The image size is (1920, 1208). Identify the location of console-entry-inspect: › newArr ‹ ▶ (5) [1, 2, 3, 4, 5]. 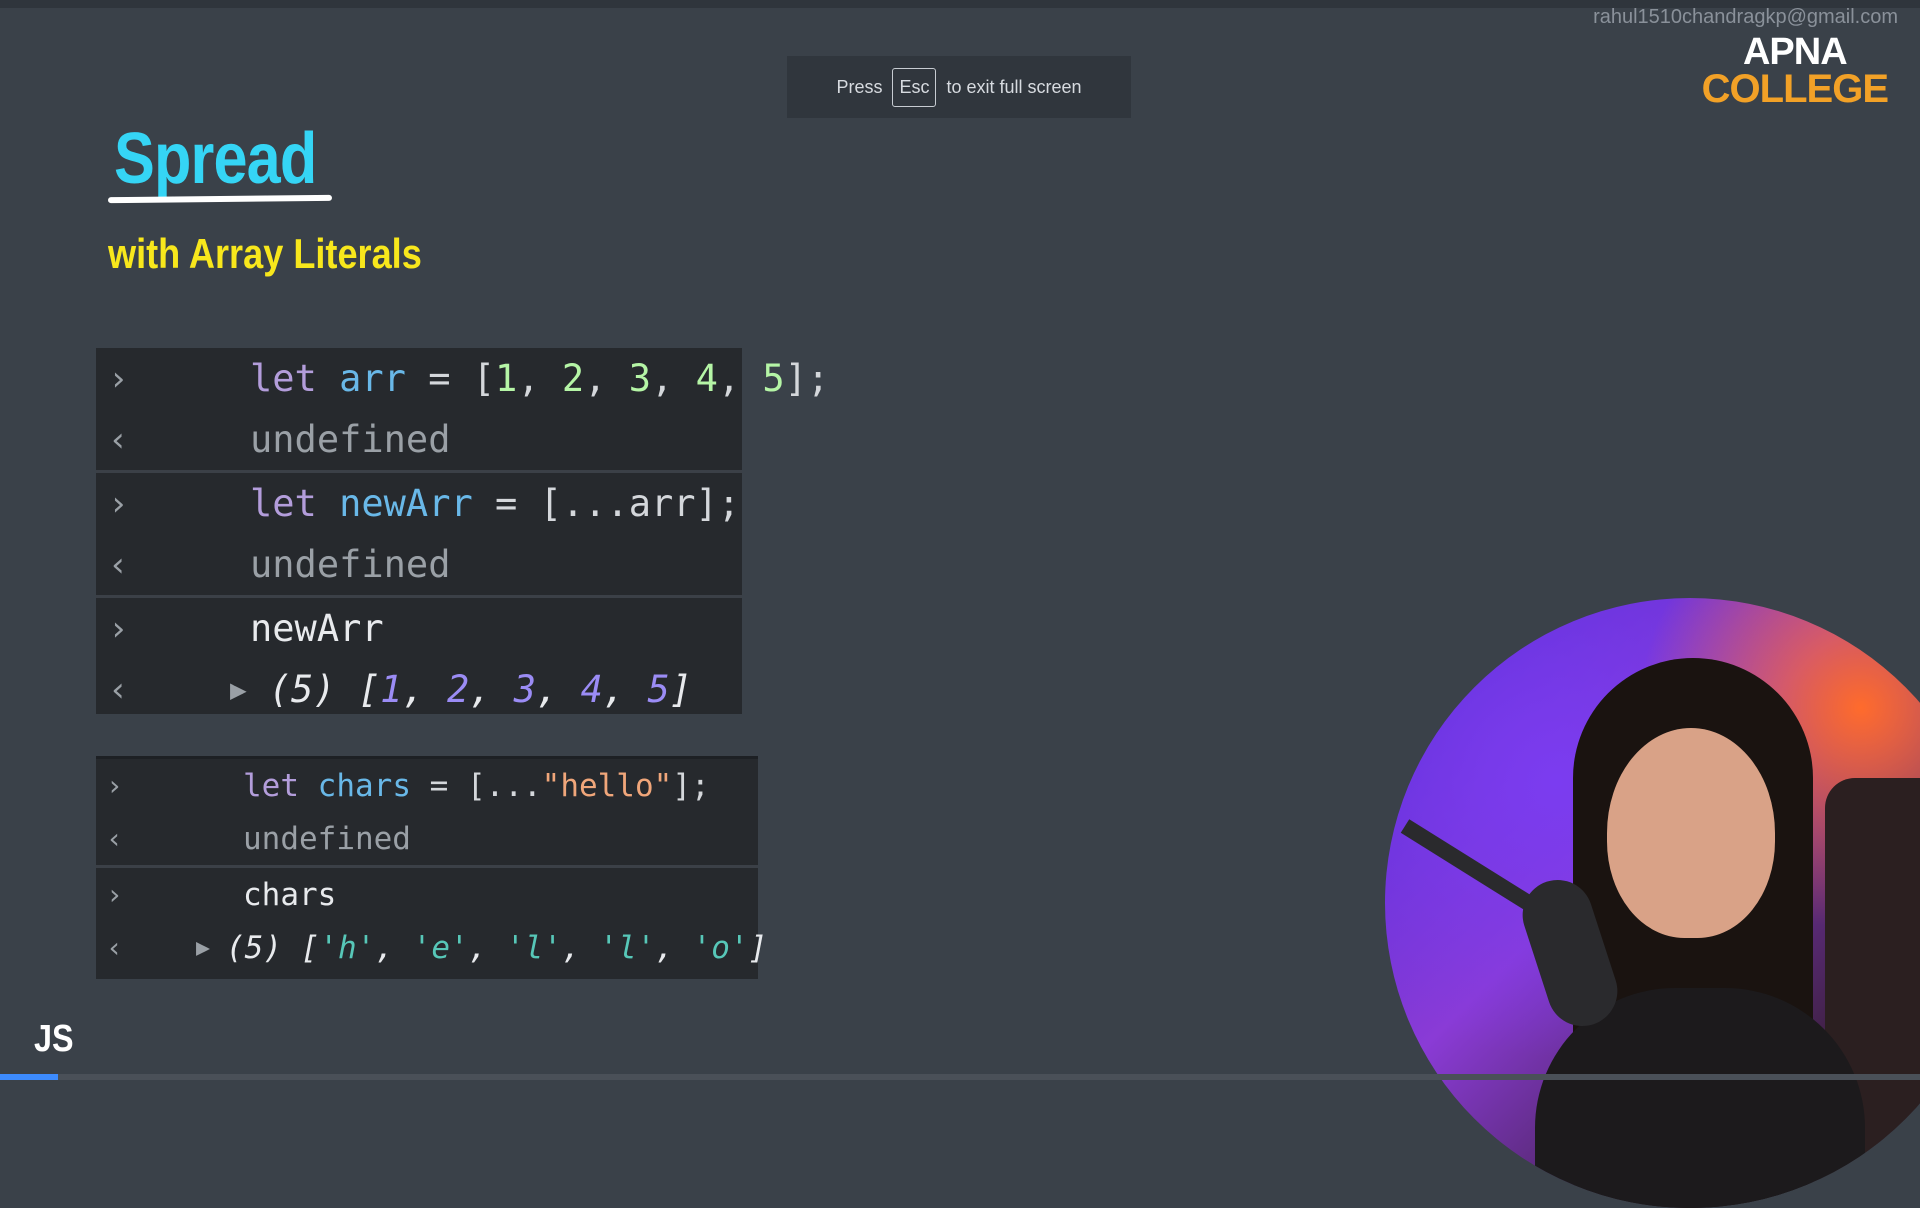
(419, 659).